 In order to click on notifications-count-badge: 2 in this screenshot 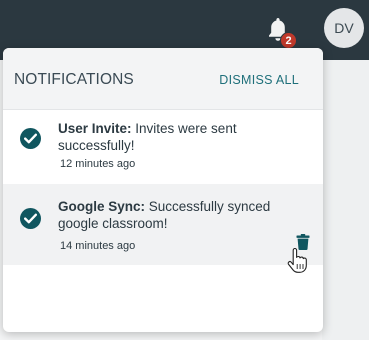, I will do `click(288, 40)`.